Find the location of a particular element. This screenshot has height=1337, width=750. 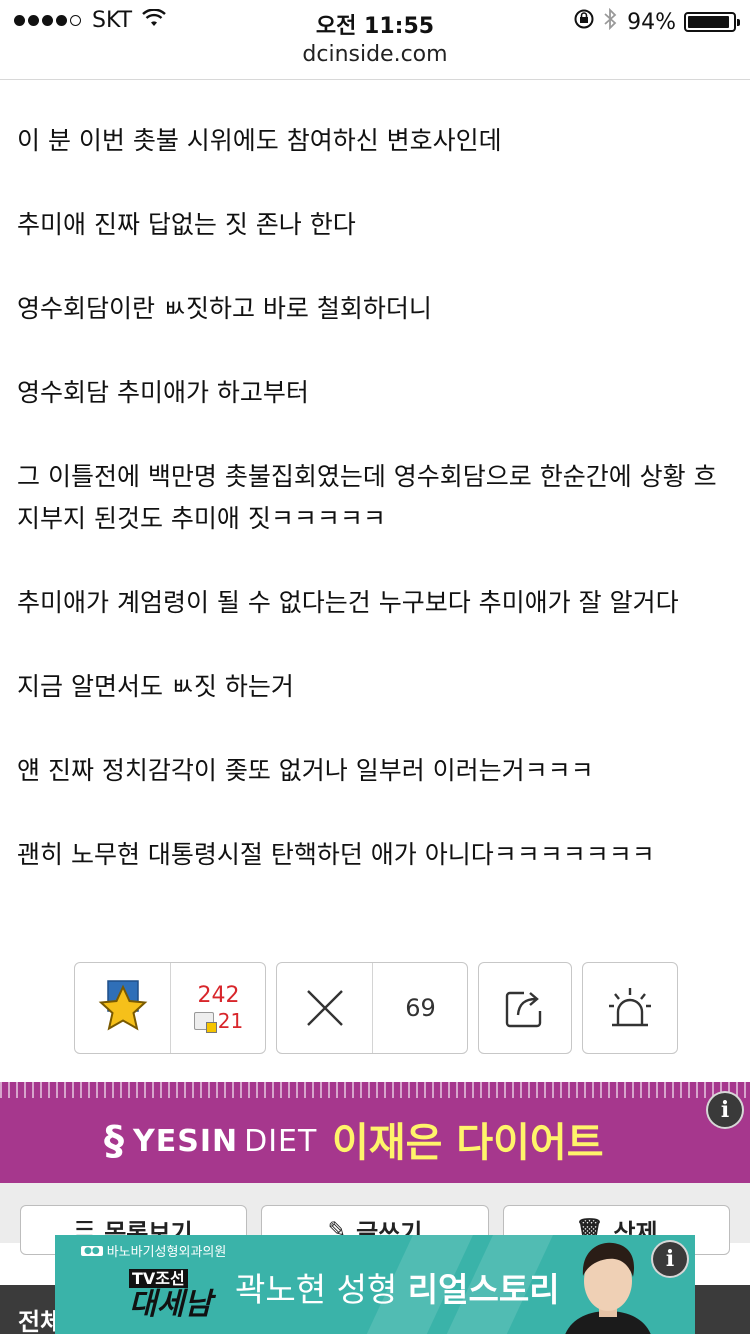

alarm-icon-wrap is located at coordinates (630, 1008).